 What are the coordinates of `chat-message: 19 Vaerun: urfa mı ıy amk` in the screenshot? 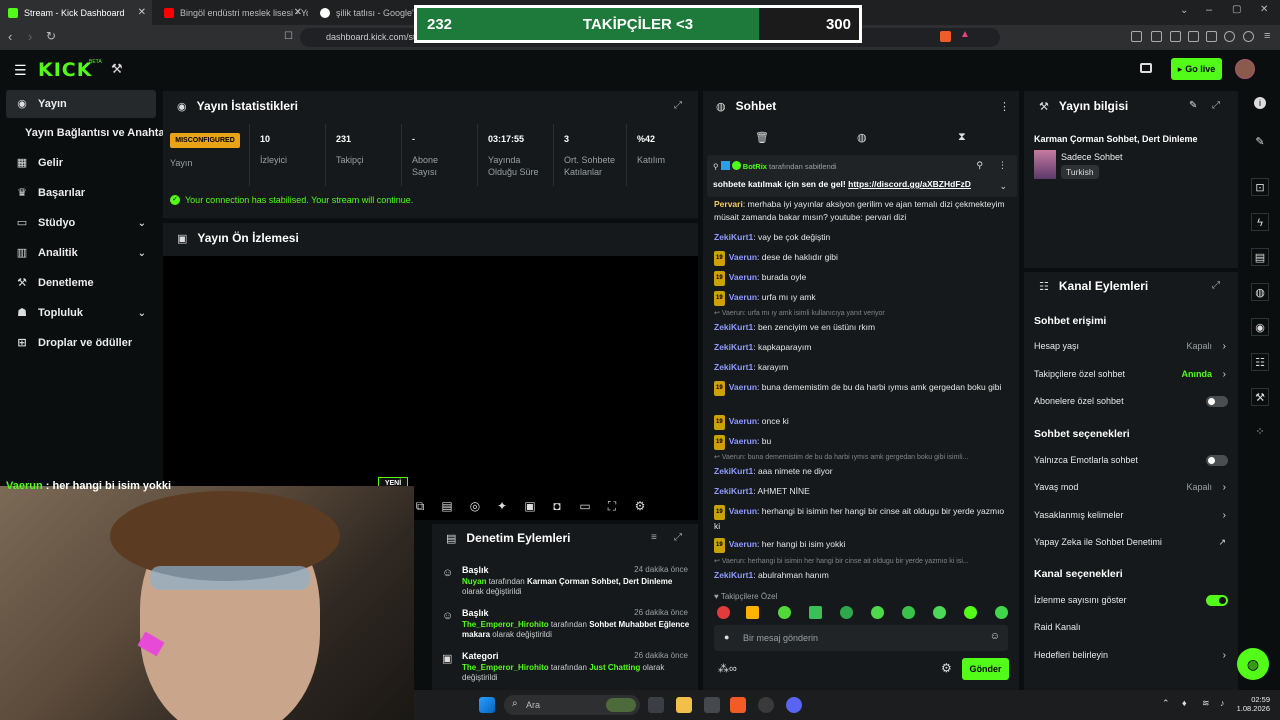 It's located at (862, 298).